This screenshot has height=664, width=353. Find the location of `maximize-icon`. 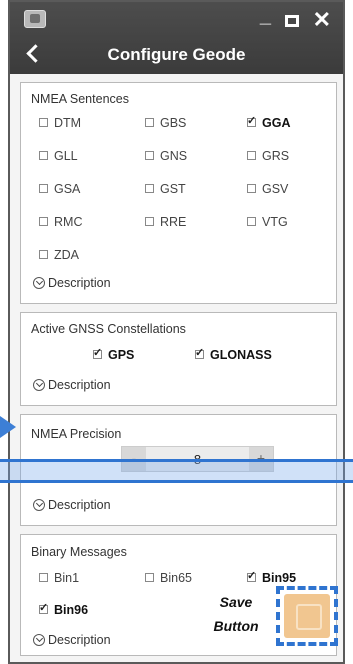

maximize-icon is located at coordinates (292, 21).